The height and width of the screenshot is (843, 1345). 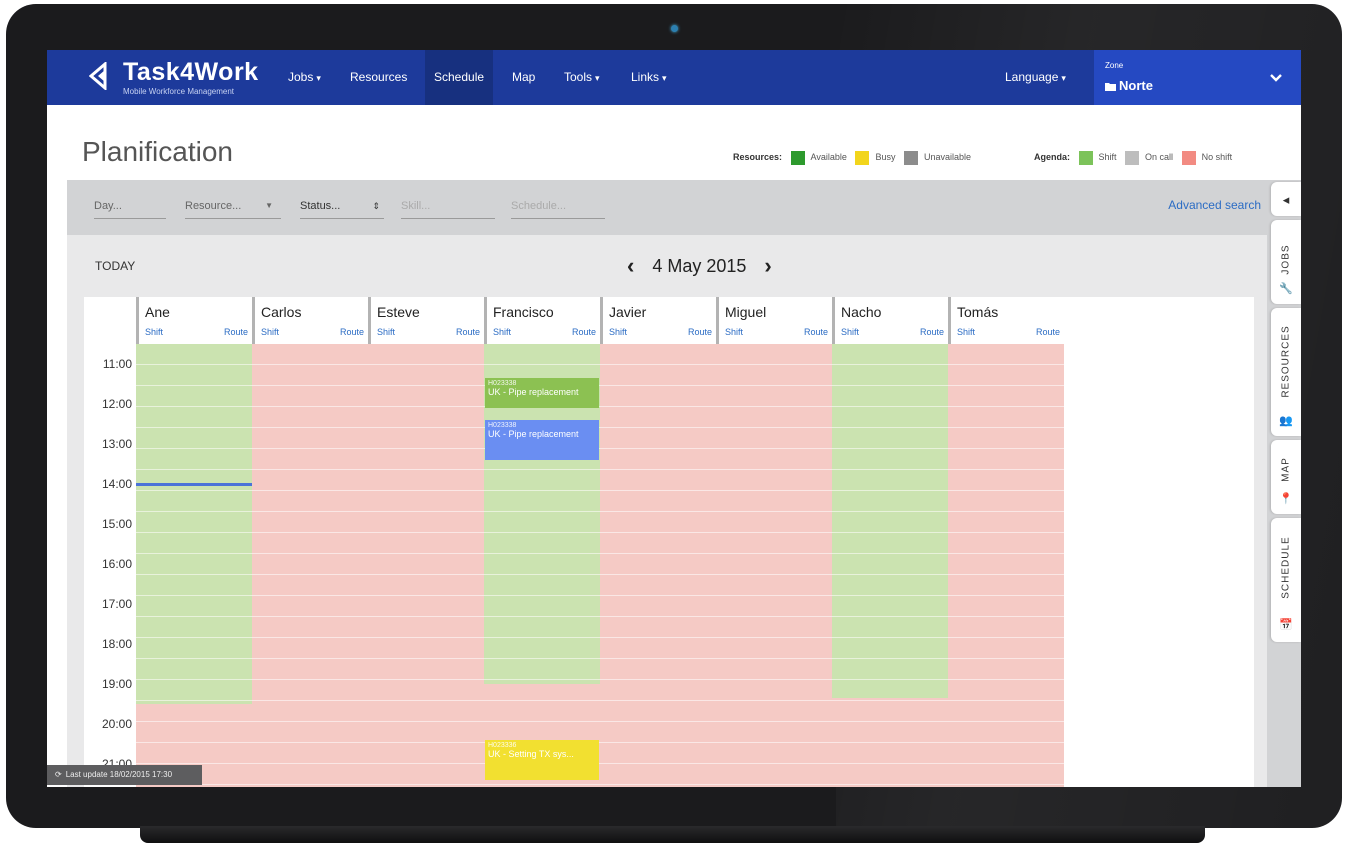 What do you see at coordinates (116, 444) in the screenshot?
I see `hour-label: 13:00` at bounding box center [116, 444].